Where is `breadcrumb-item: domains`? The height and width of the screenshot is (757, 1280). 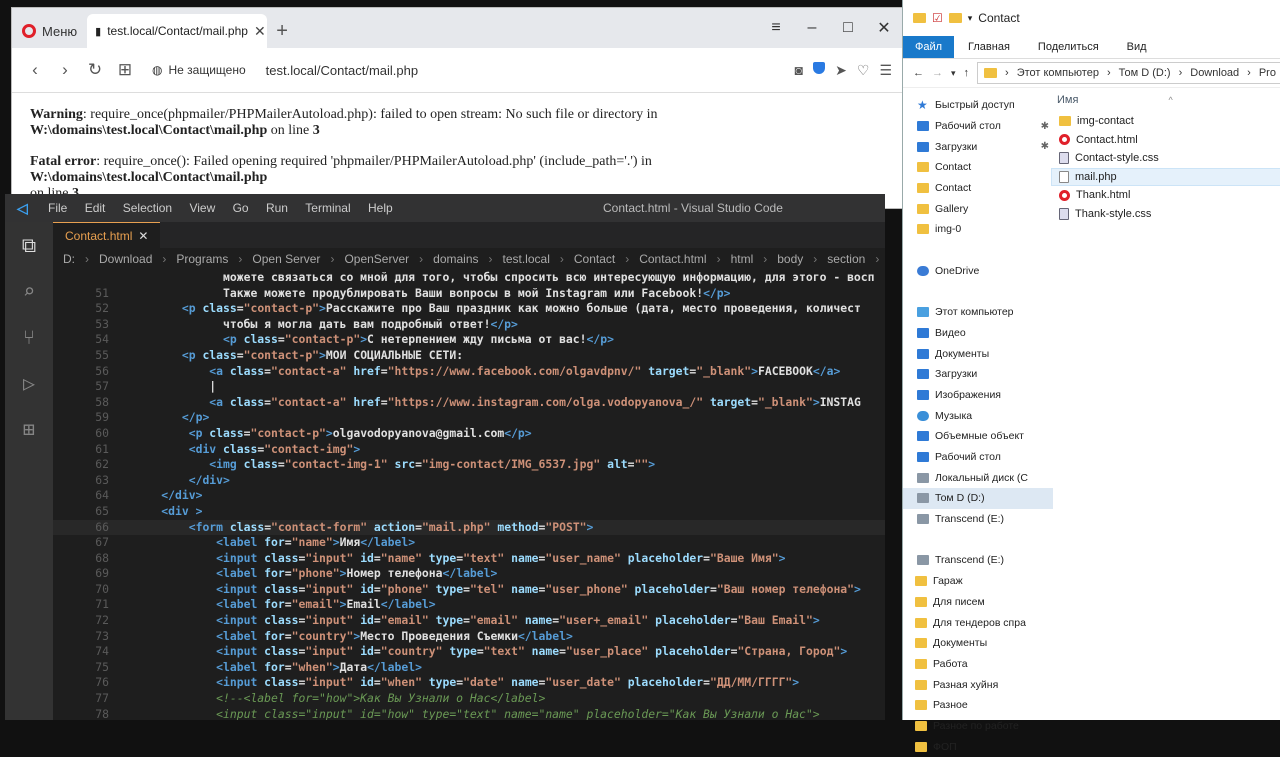
breadcrumb-item: domains is located at coordinates (455, 259).